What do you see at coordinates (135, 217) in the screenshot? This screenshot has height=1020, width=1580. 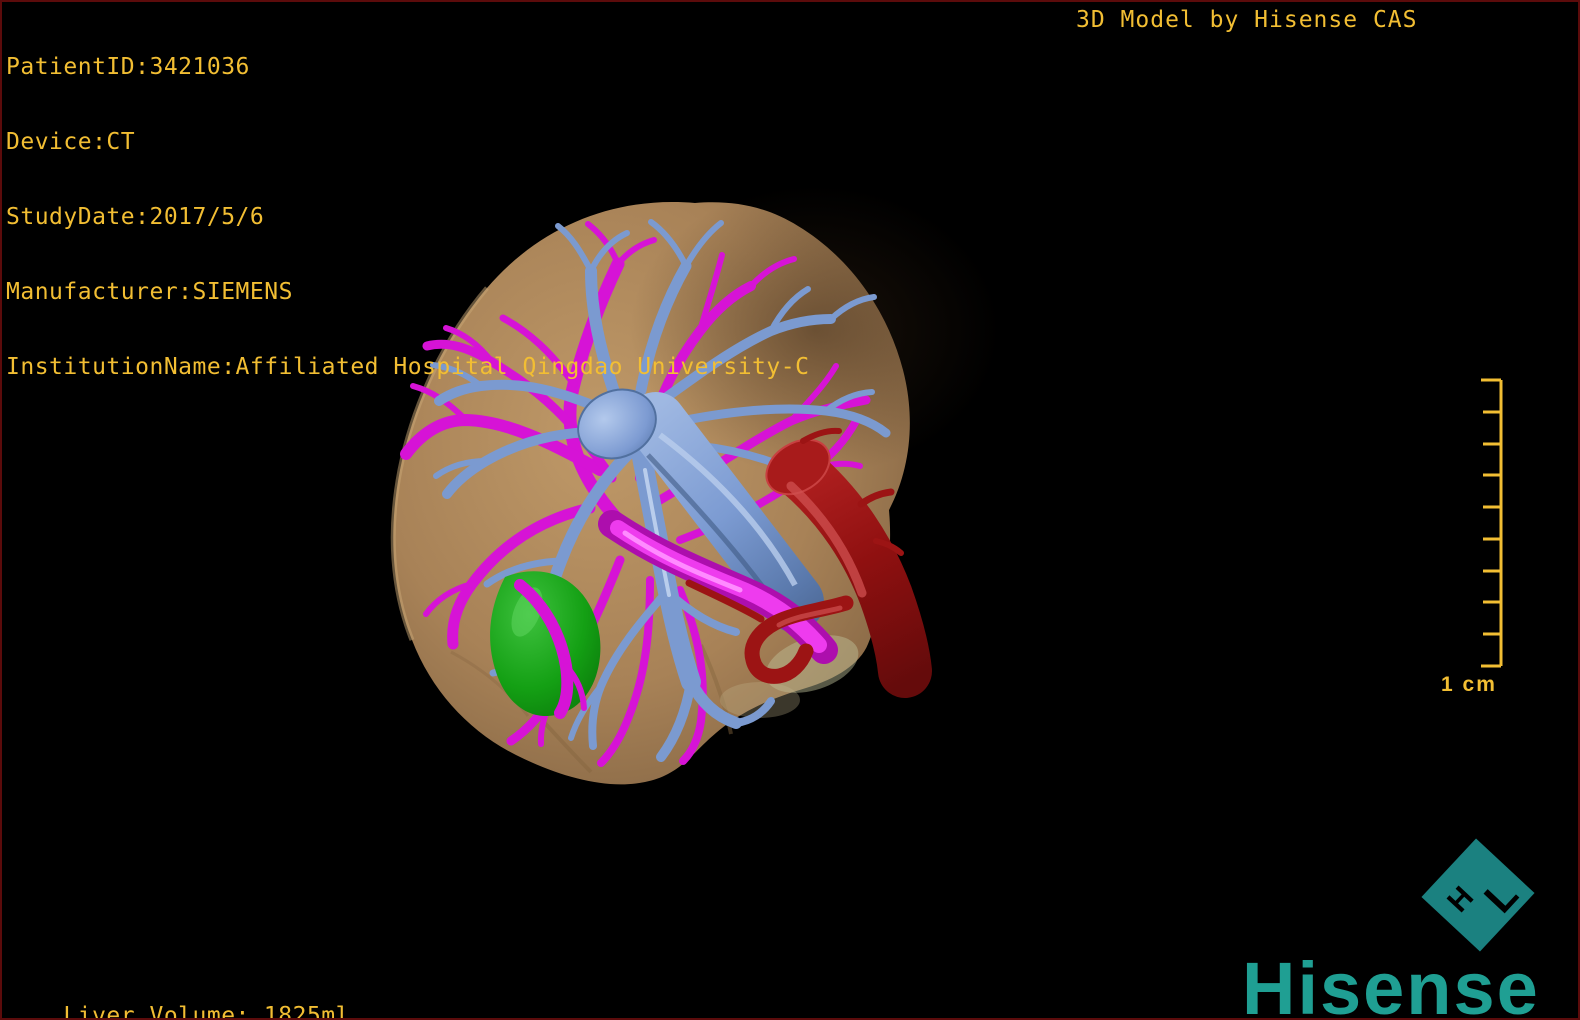 I see `study-date-line: StudyDate:2017/5/6` at bounding box center [135, 217].